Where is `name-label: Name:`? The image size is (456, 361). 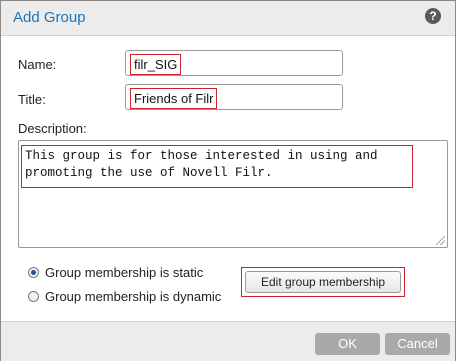
name-label: Name: is located at coordinates (37, 64).